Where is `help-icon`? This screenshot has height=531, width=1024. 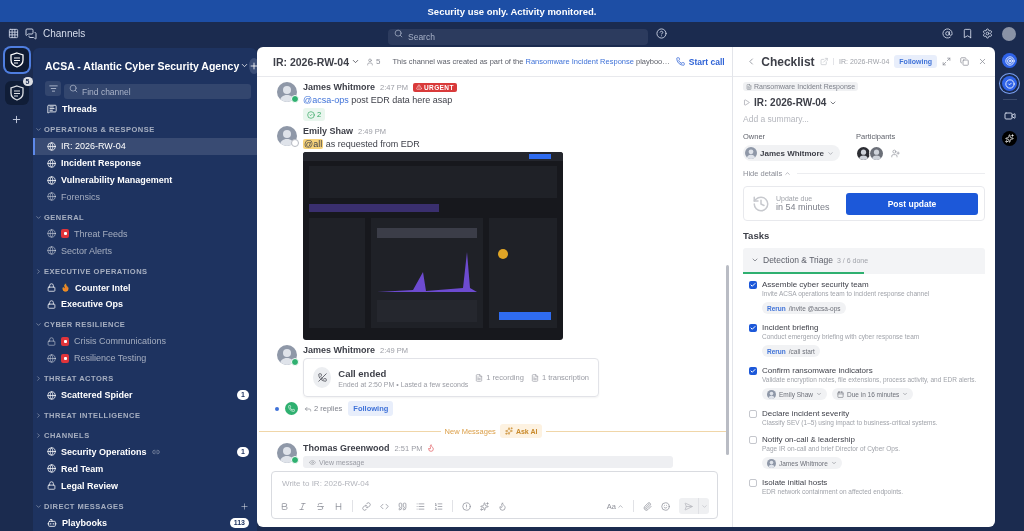
help-icon is located at coordinates (661, 33).